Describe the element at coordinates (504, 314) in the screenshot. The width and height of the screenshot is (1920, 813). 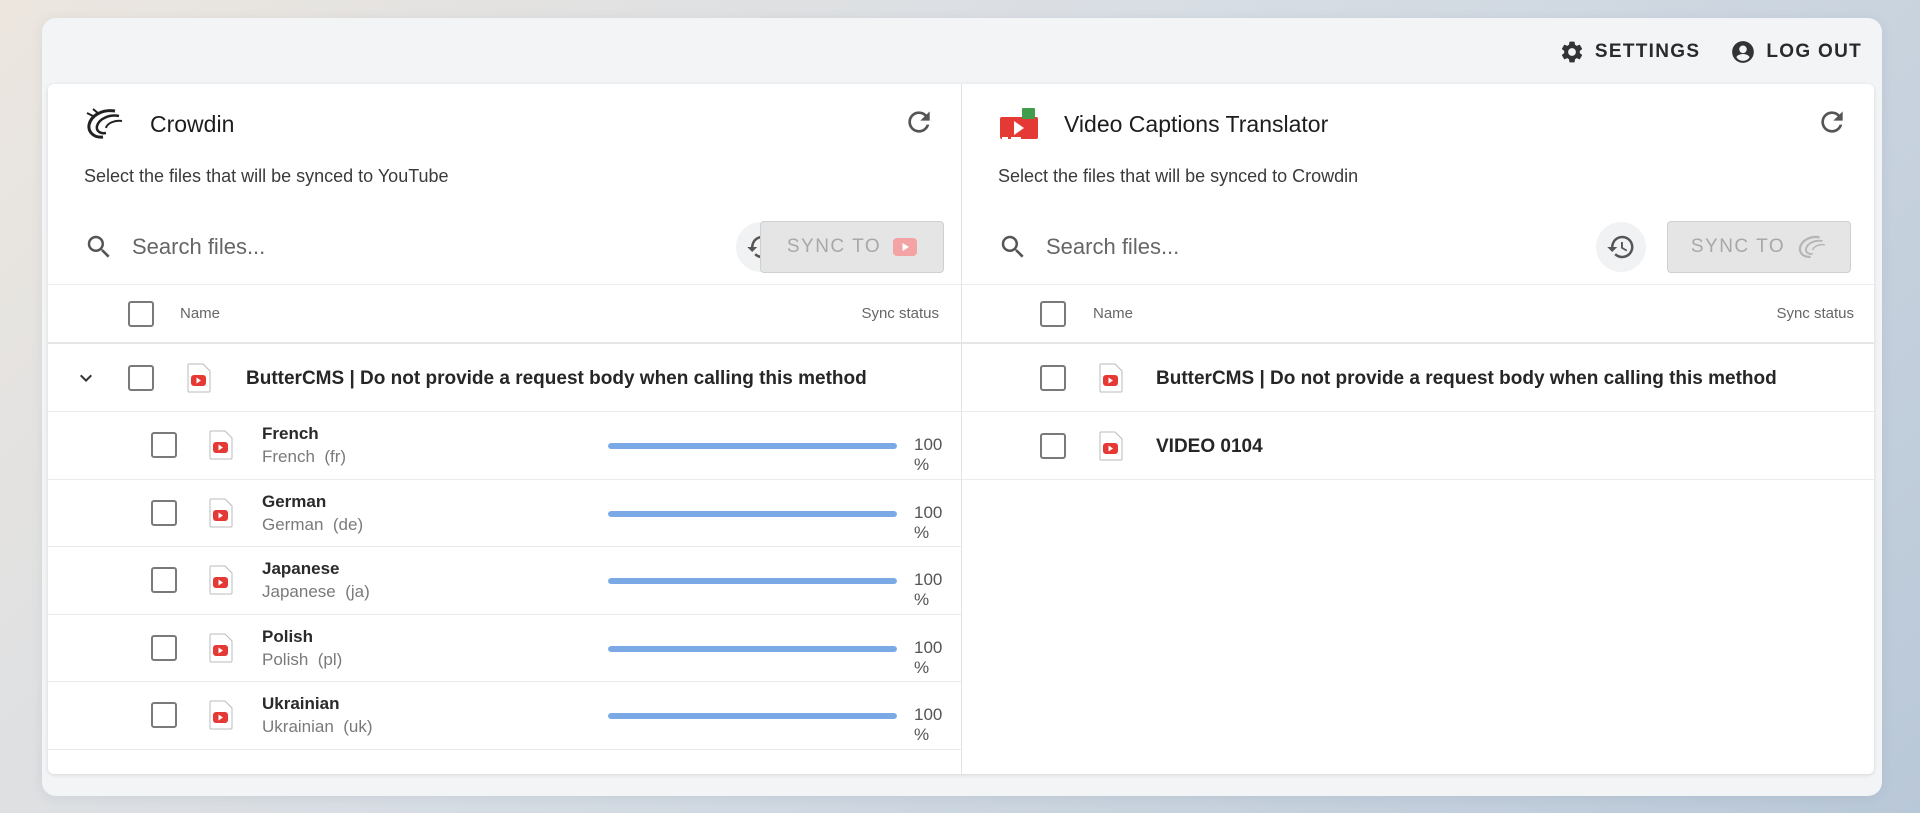
I see `crowdin-table-header: Name Sync status` at that location.